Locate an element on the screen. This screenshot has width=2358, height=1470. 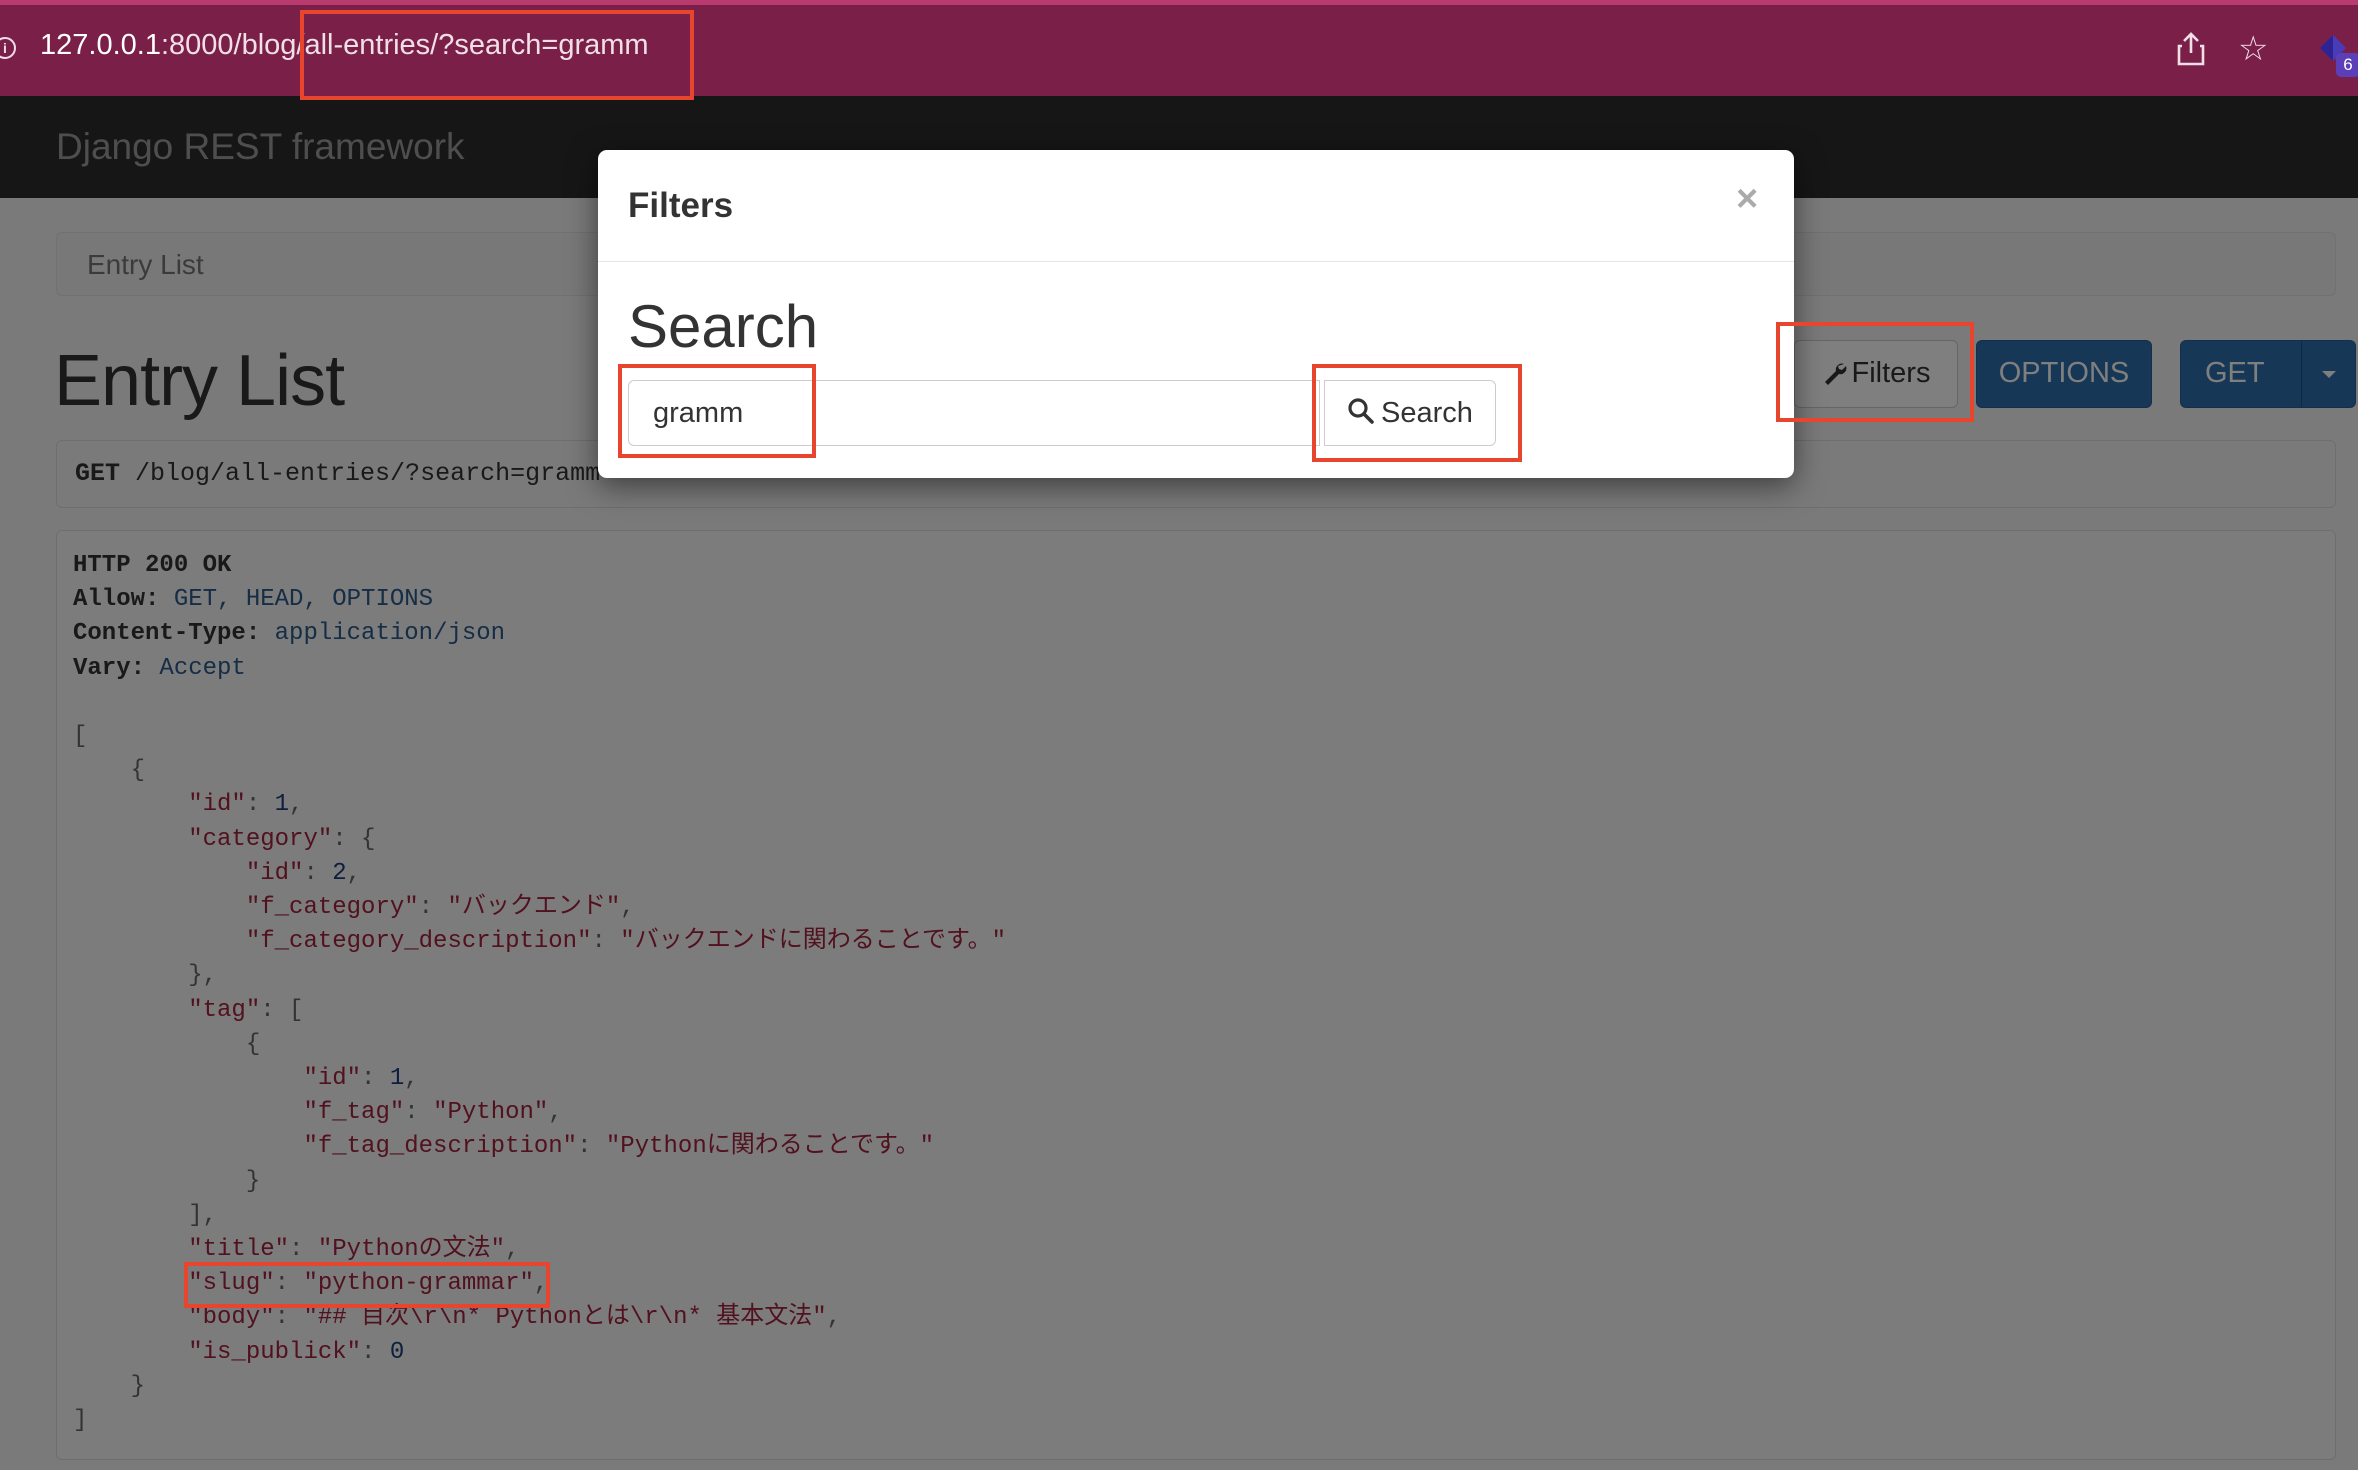
annotation-box-slug is located at coordinates (367, 1285).